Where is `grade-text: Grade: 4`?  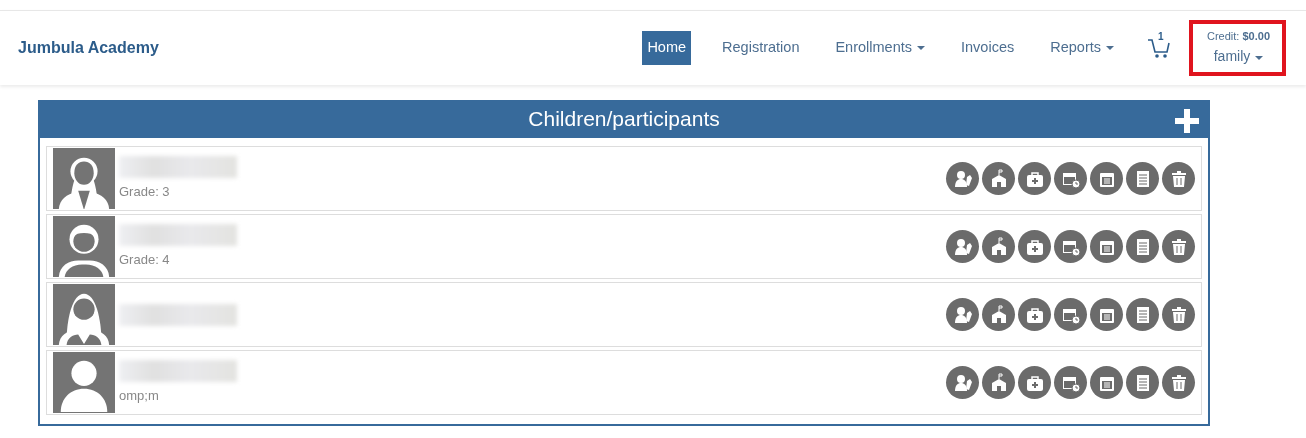 grade-text: Grade: 4 is located at coordinates (145, 259).